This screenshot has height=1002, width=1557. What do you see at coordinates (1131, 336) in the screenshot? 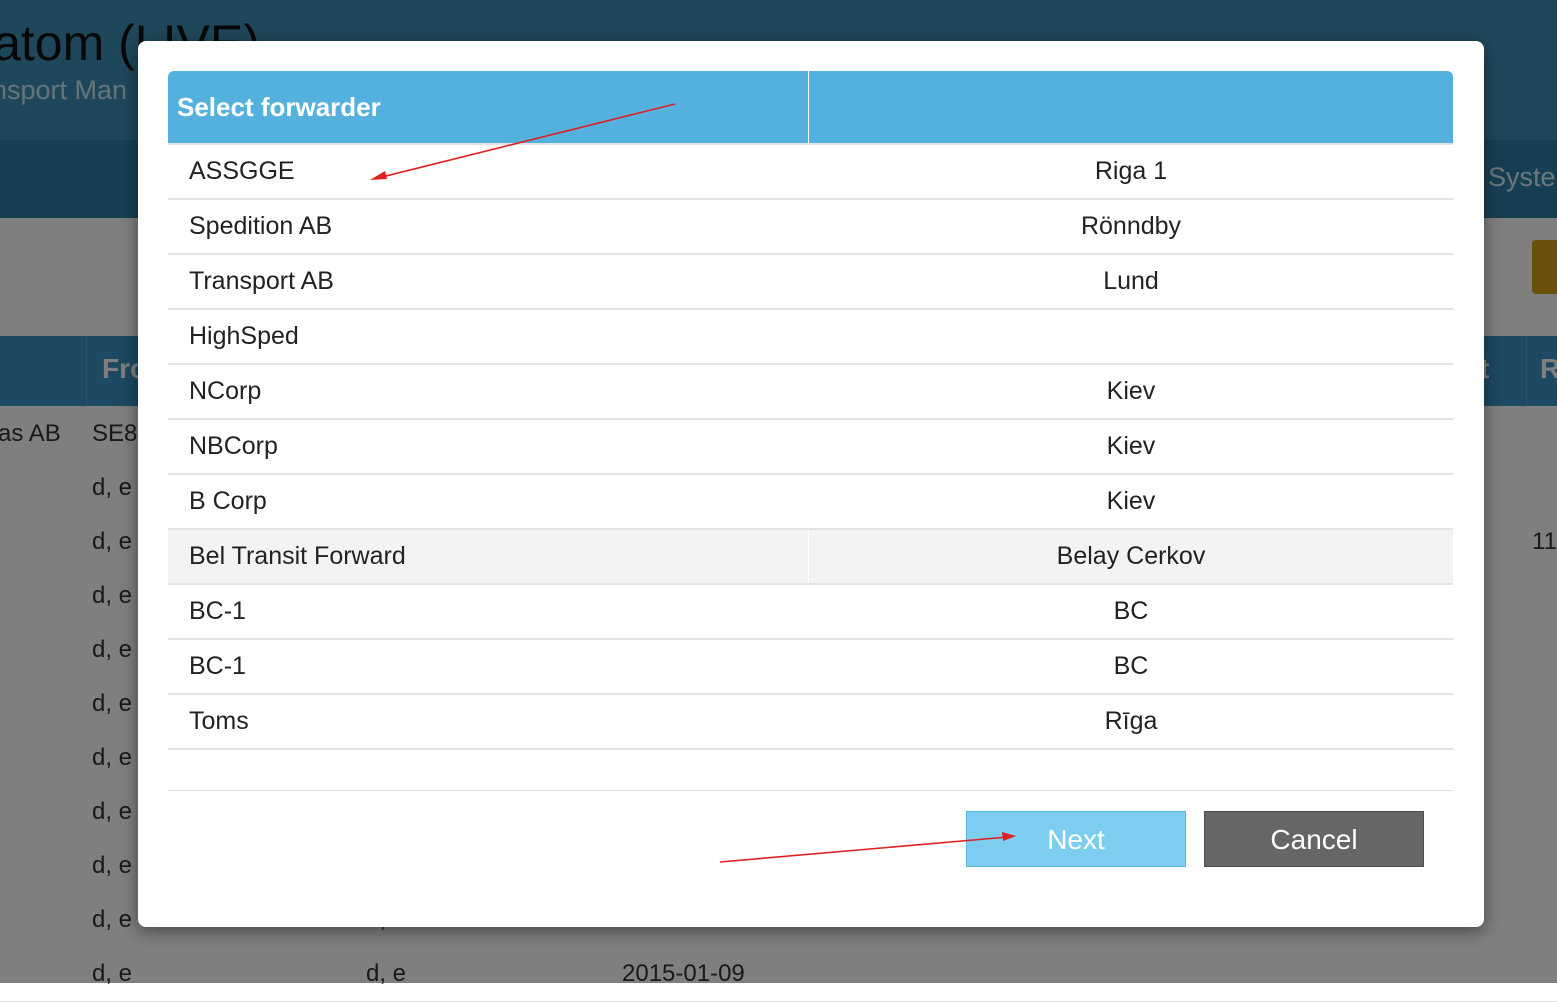
I see `forwarder-city` at bounding box center [1131, 336].